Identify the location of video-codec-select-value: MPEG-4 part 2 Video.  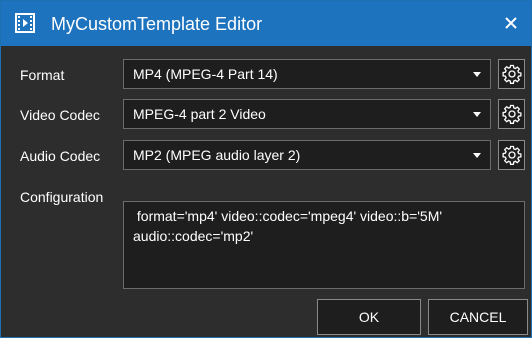
(199, 114).